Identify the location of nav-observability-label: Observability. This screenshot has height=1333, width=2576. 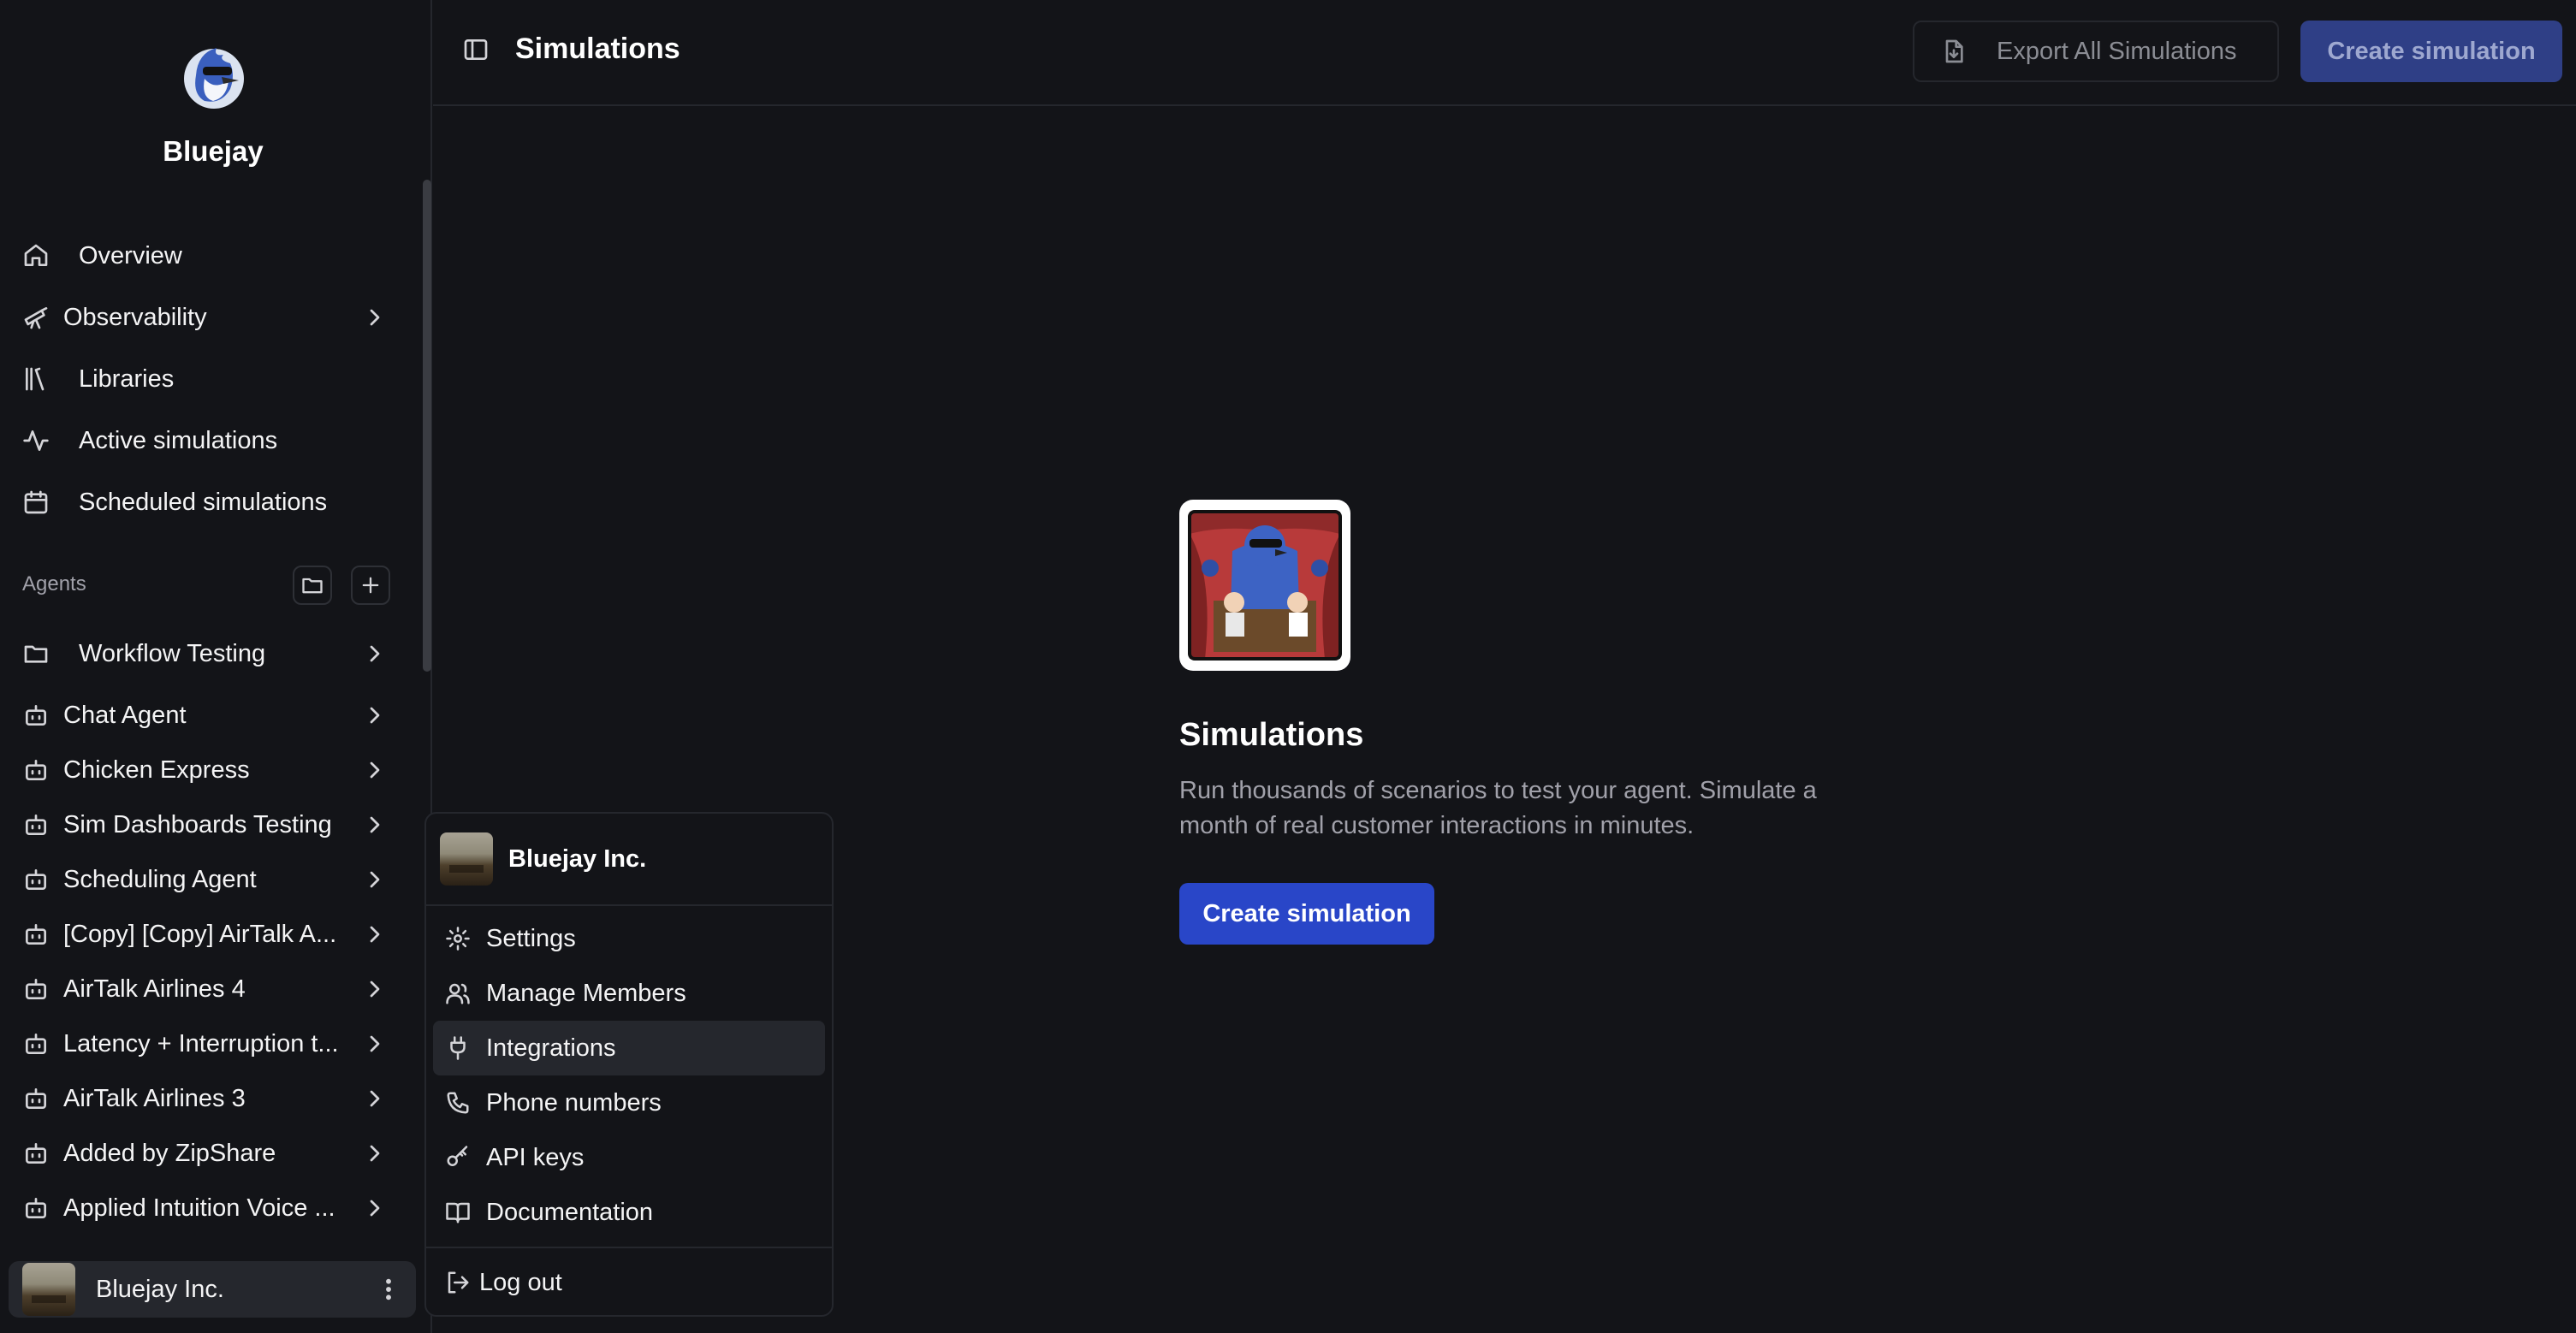
(135, 317).